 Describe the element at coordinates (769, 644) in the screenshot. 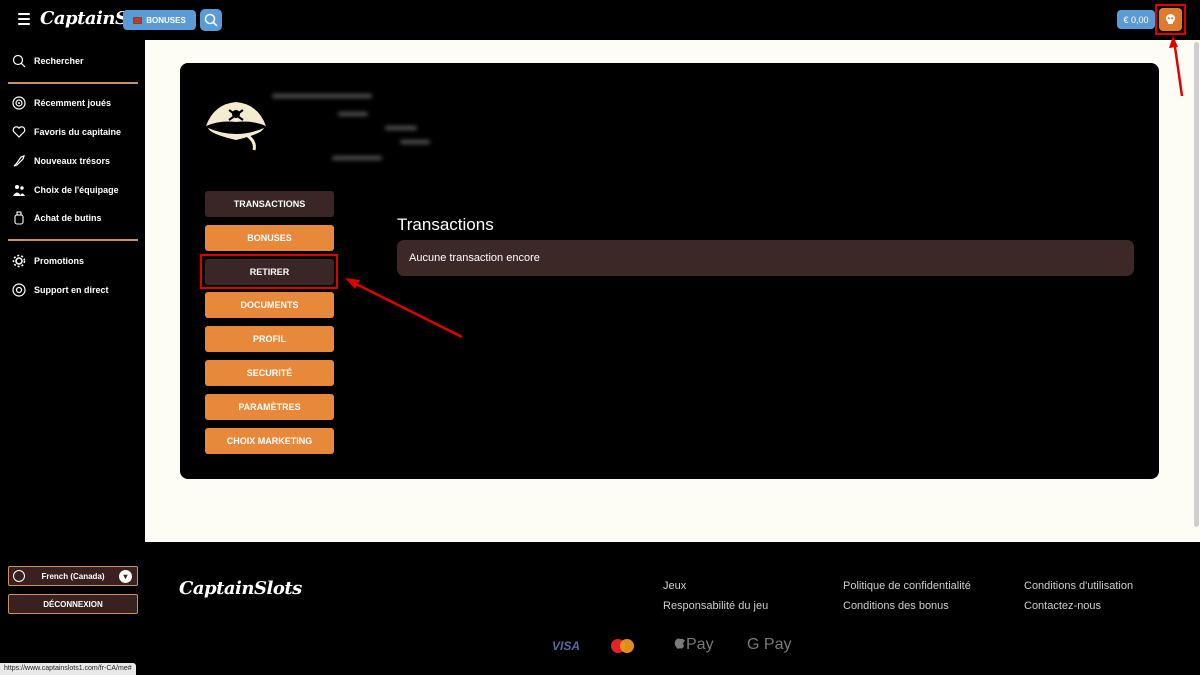

I see `google-pay-logo: G Pay` at that location.